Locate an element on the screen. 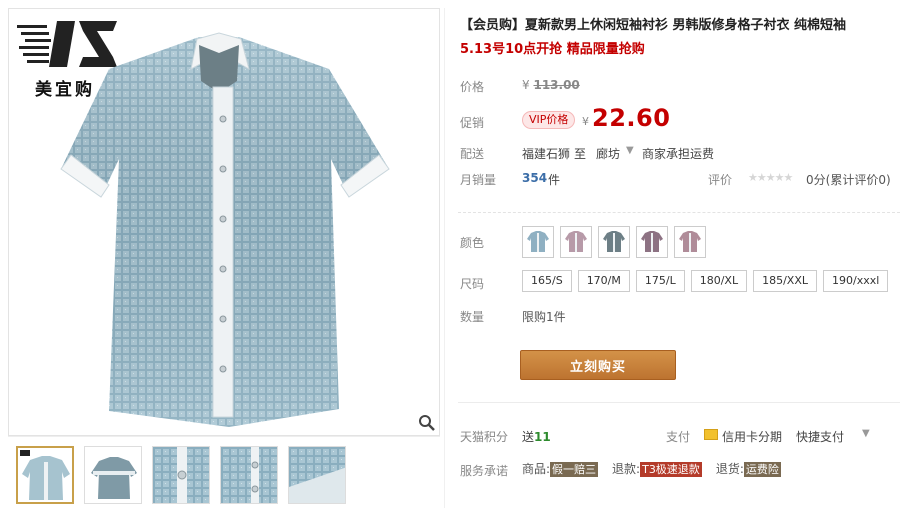 This screenshot has width=900, height=519. gallery-divider is located at coordinates (224, 436).